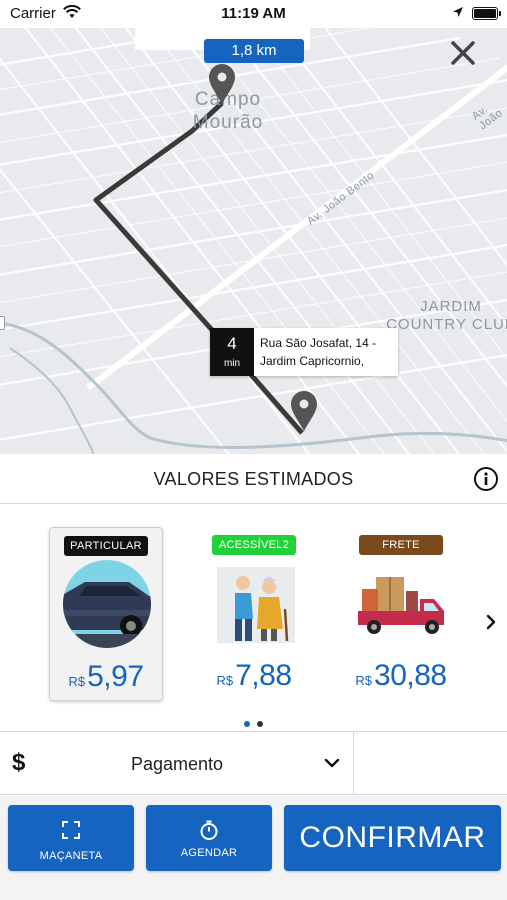 The width and height of the screenshot is (507, 900). I want to click on close-icon, so click(463, 53).